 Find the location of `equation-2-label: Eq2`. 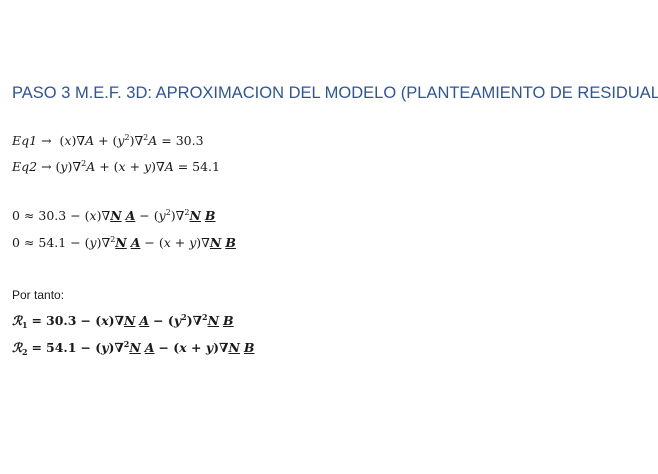

equation-2-label: Eq2 is located at coordinates (25, 166).